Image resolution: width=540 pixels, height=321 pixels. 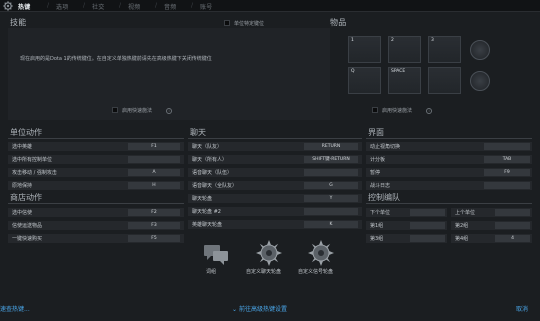 I want to click on top-tab-bar: 热键 / 选项 / 社交 / 视频 / 音频 / 账号, so click(x=270, y=6).